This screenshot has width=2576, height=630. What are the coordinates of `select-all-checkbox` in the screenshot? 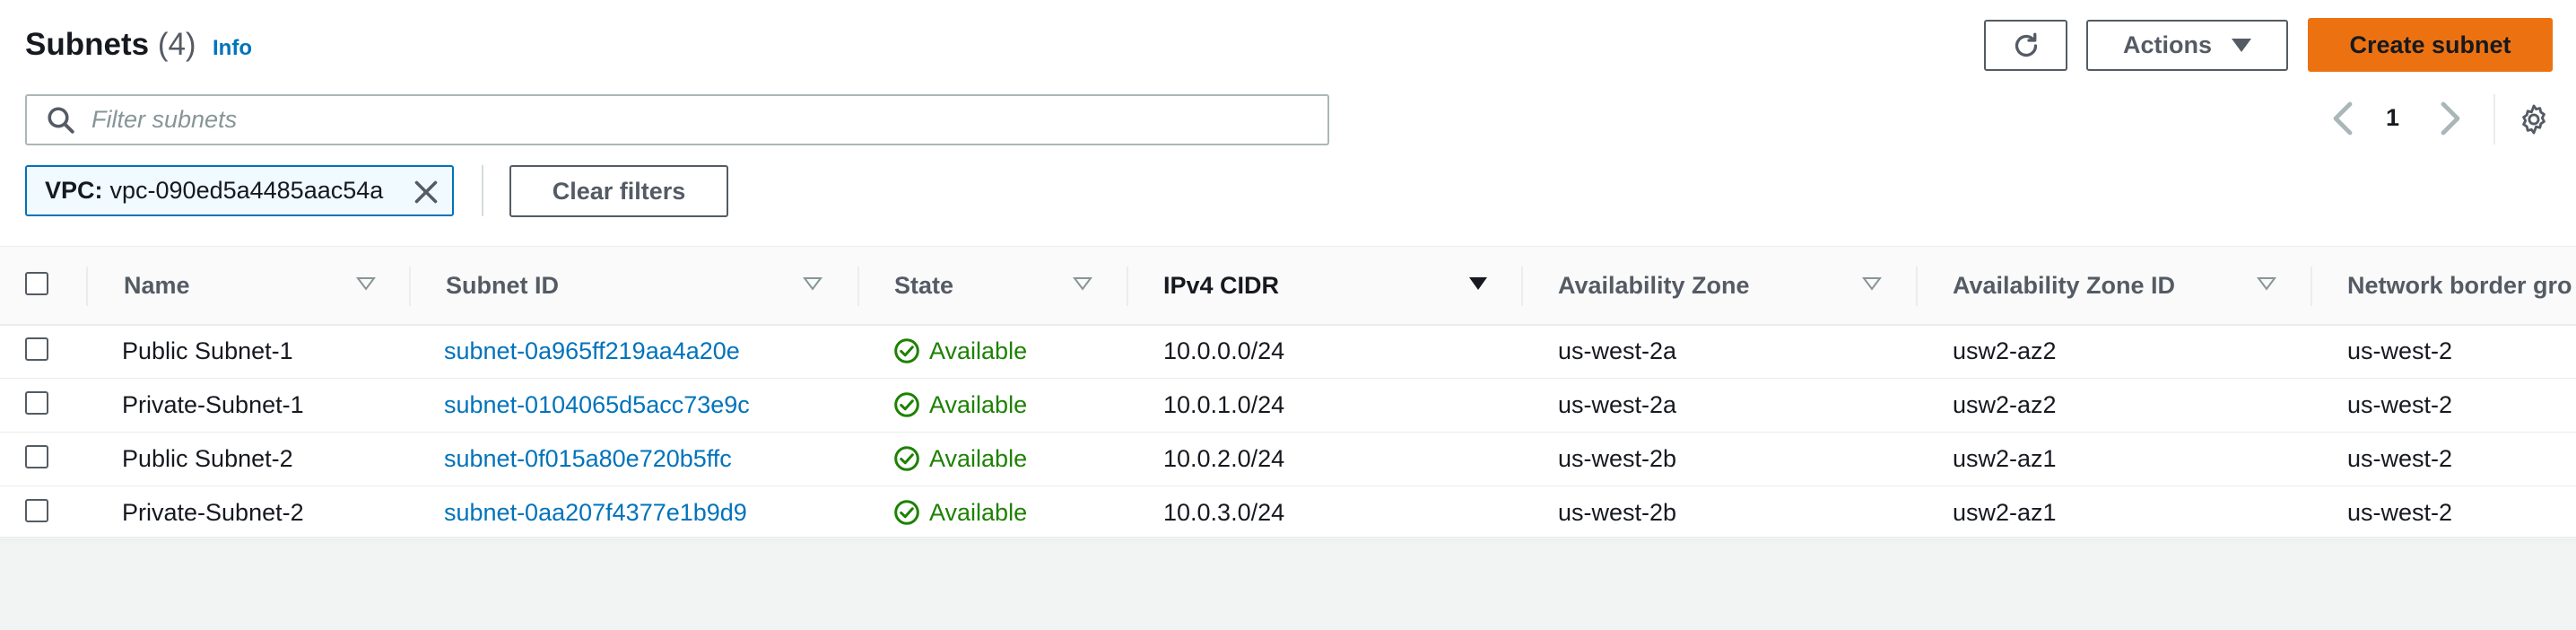 It's located at (36, 284).